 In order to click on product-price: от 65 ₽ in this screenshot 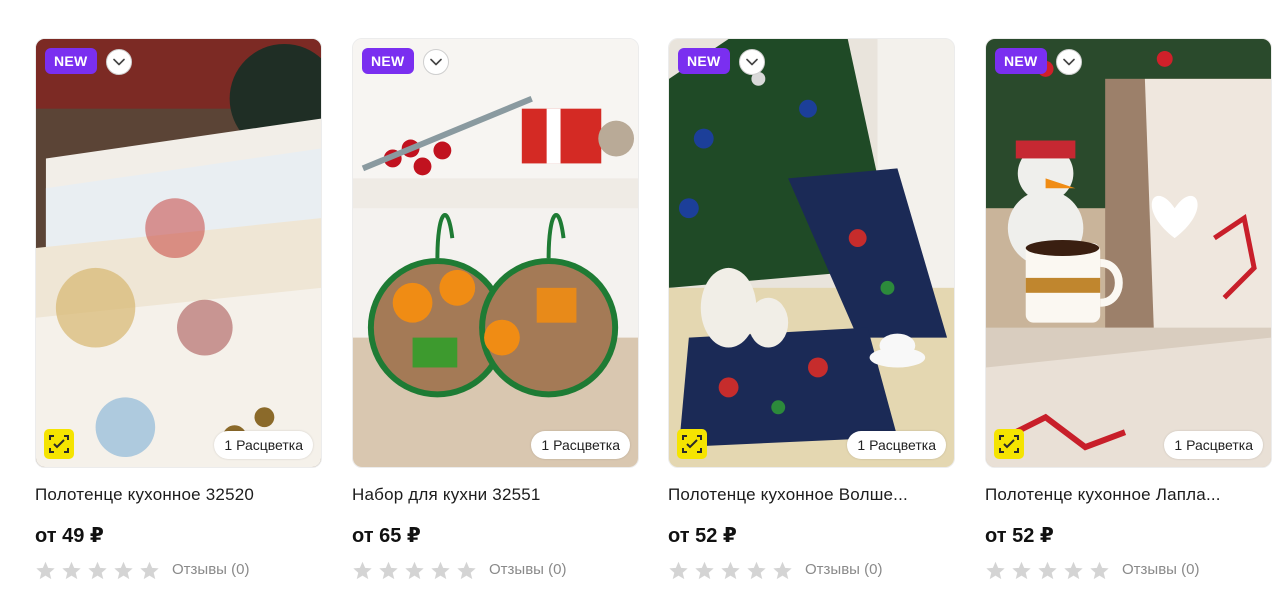, I will do `click(386, 536)`.